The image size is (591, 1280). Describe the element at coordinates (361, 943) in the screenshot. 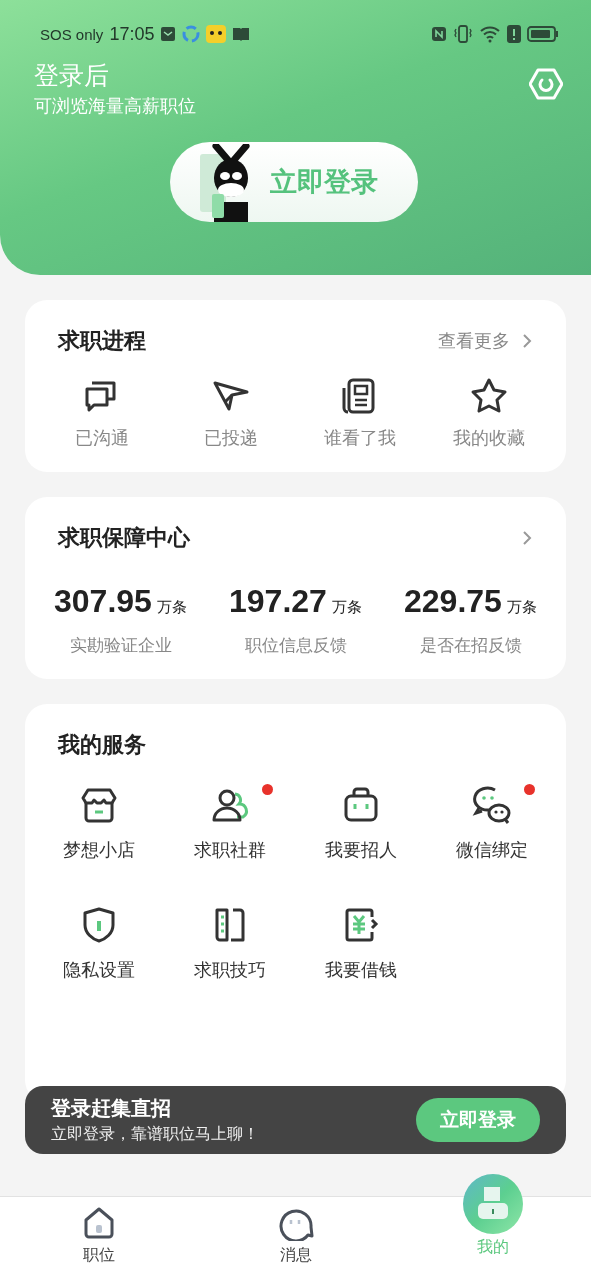

I see `service-item: 我要借钱` at that location.